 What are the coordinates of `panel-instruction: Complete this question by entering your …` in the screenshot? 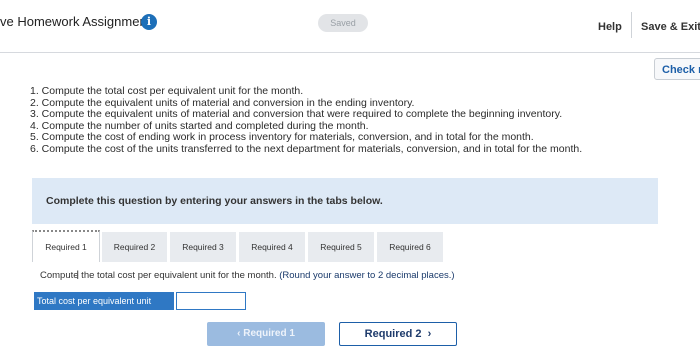 It's located at (214, 201).